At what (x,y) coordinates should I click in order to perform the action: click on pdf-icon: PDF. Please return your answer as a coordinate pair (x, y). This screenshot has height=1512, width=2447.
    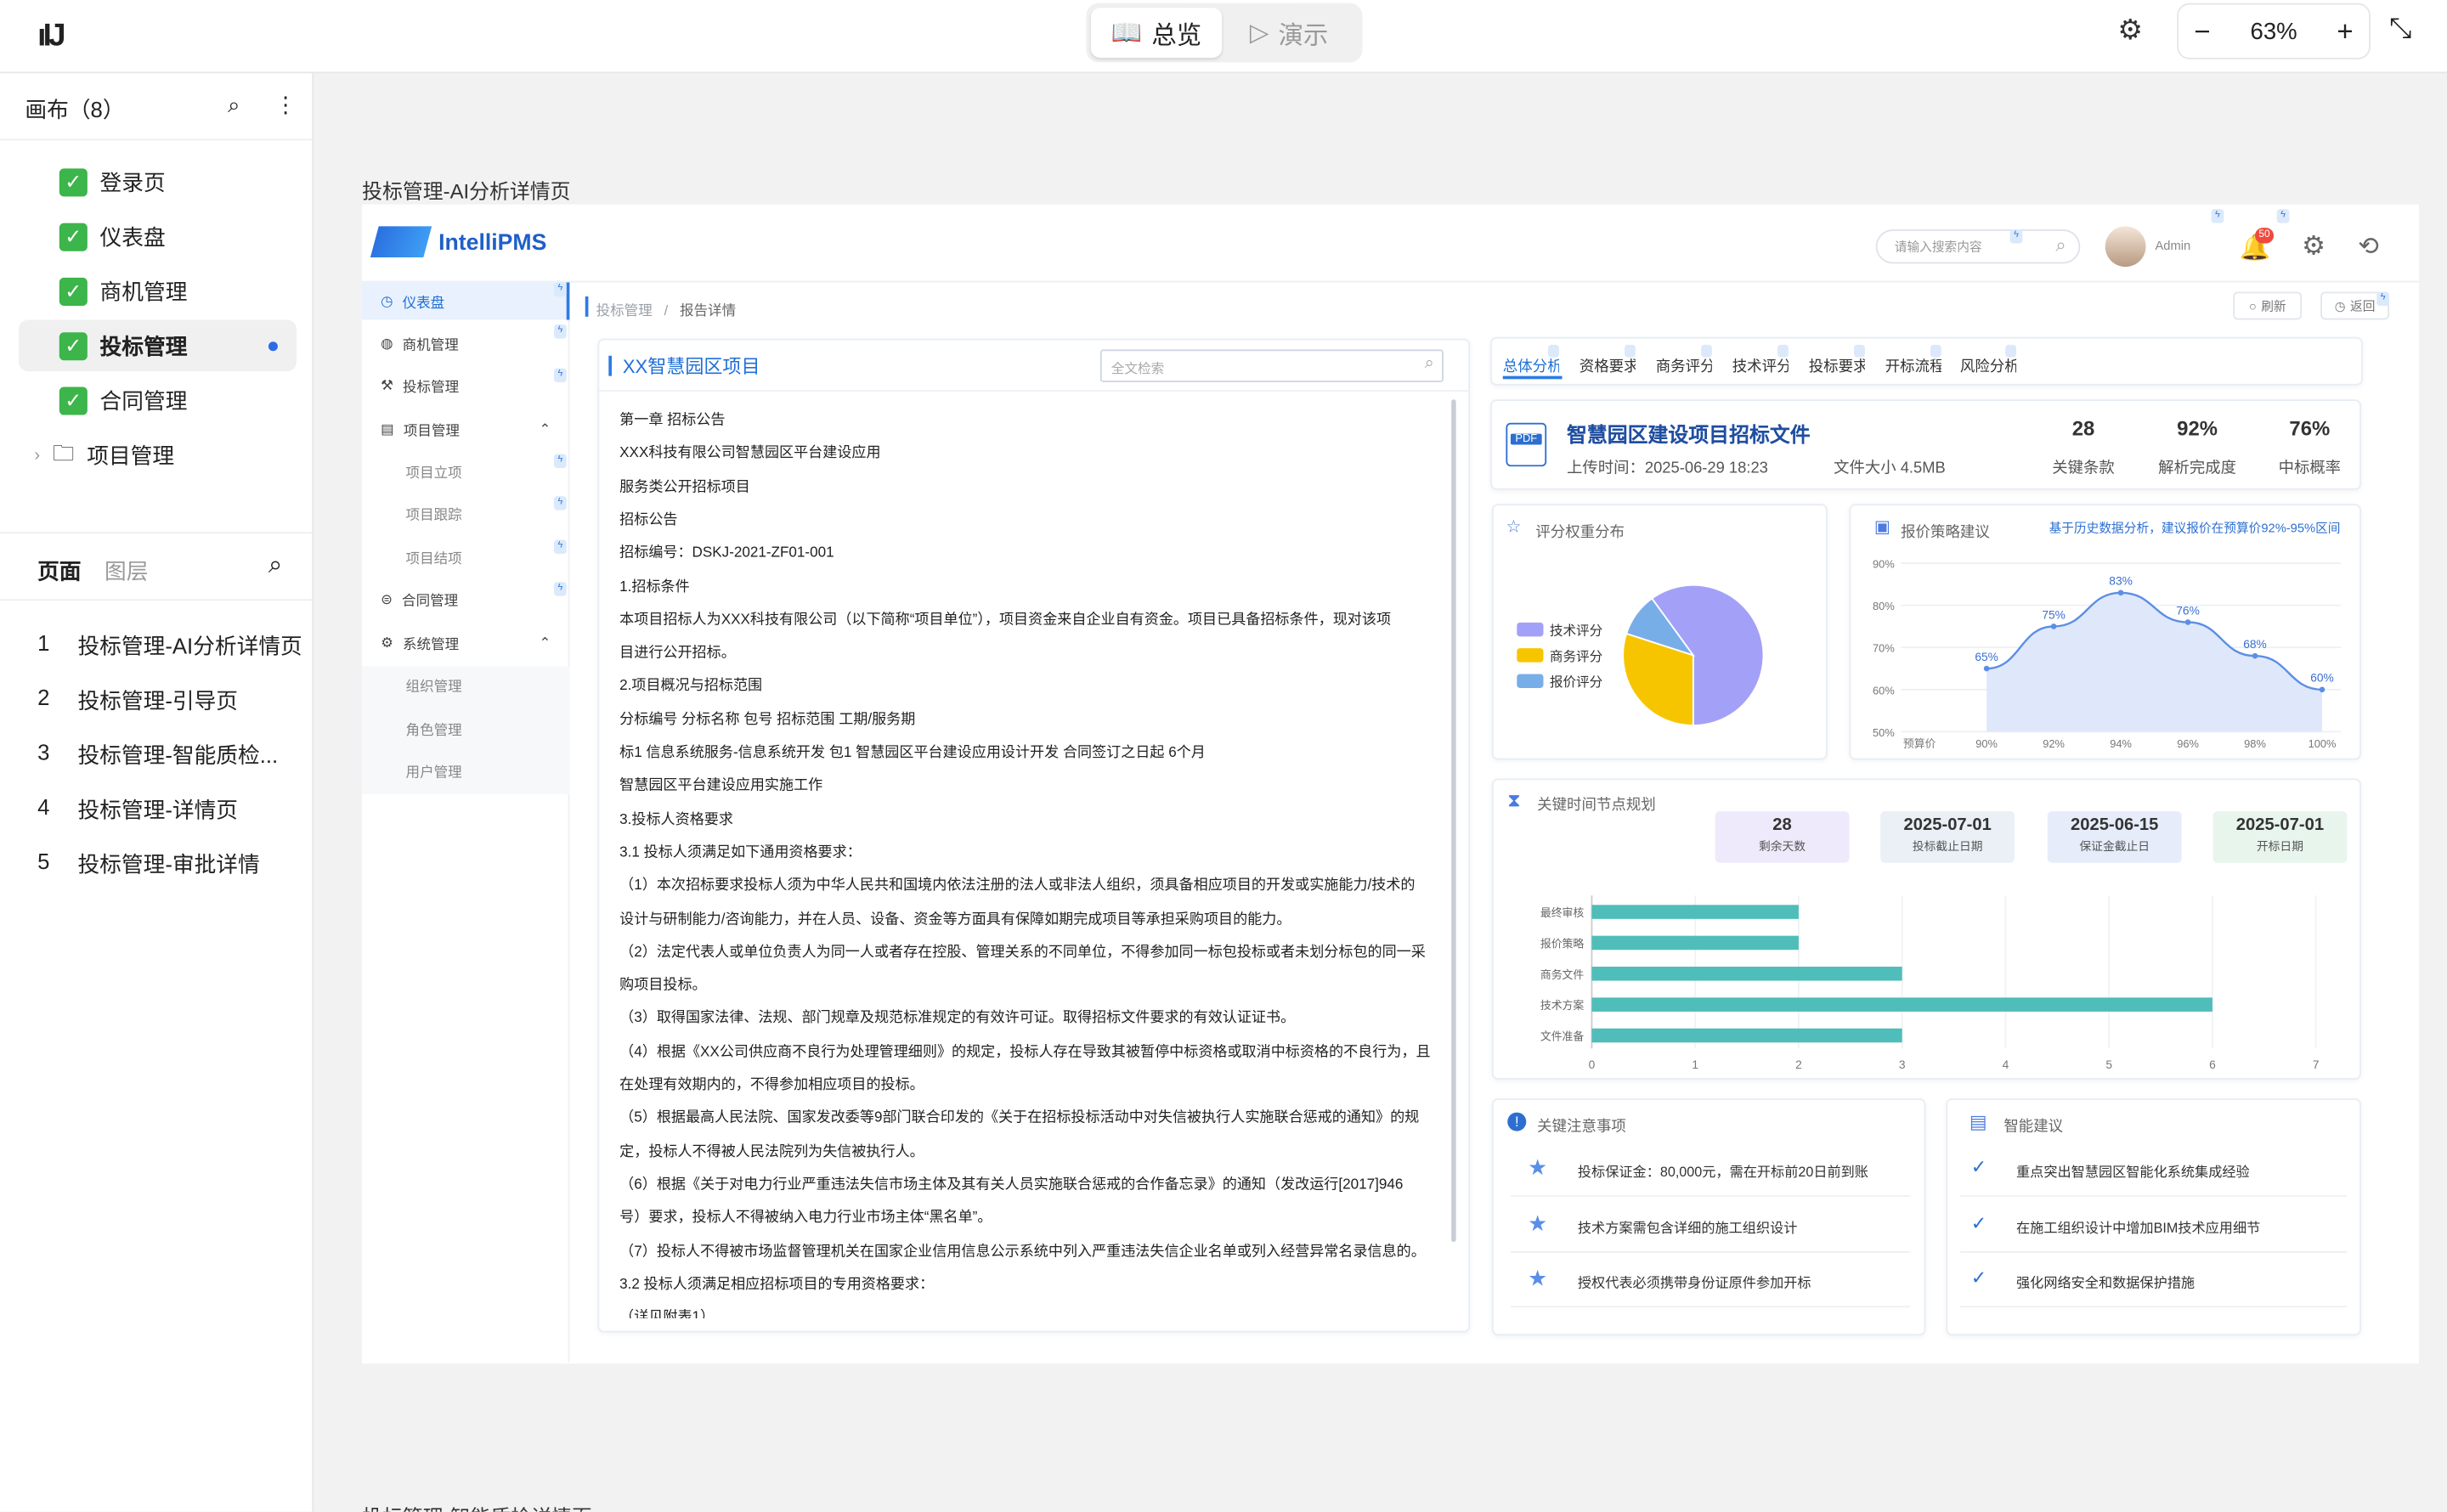
    Looking at the image, I should click on (1526, 445).